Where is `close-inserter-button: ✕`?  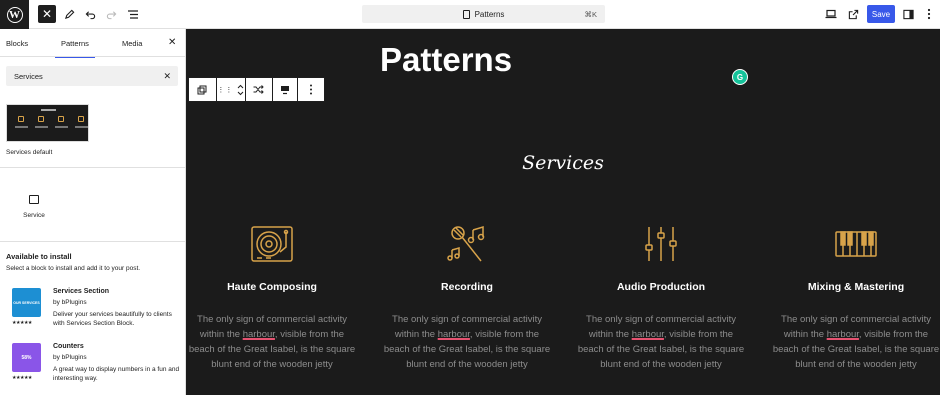
close-inserter-button: ✕ is located at coordinates (47, 14).